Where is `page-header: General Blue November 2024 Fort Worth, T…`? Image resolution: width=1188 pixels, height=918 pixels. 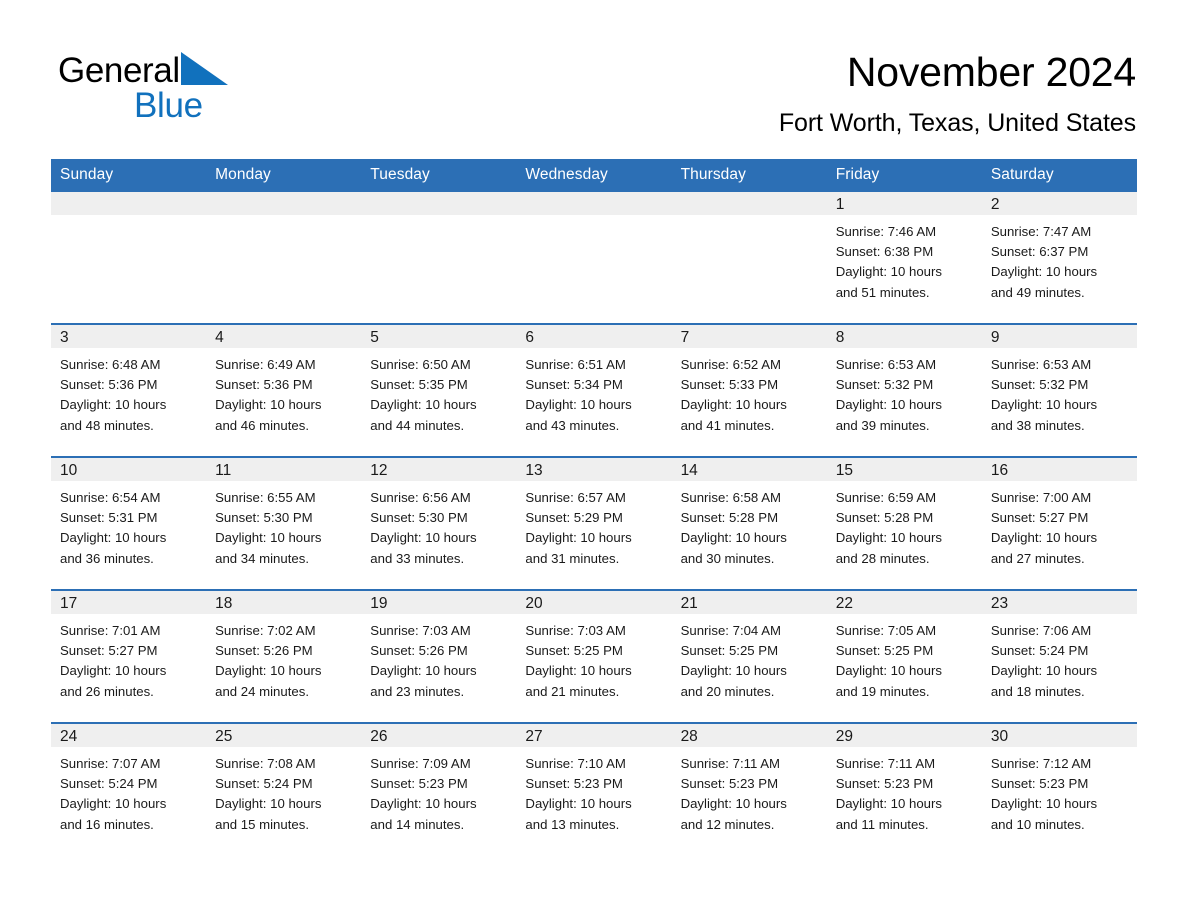 page-header: General Blue November 2024 Fort Worth, T… is located at coordinates (594, 68).